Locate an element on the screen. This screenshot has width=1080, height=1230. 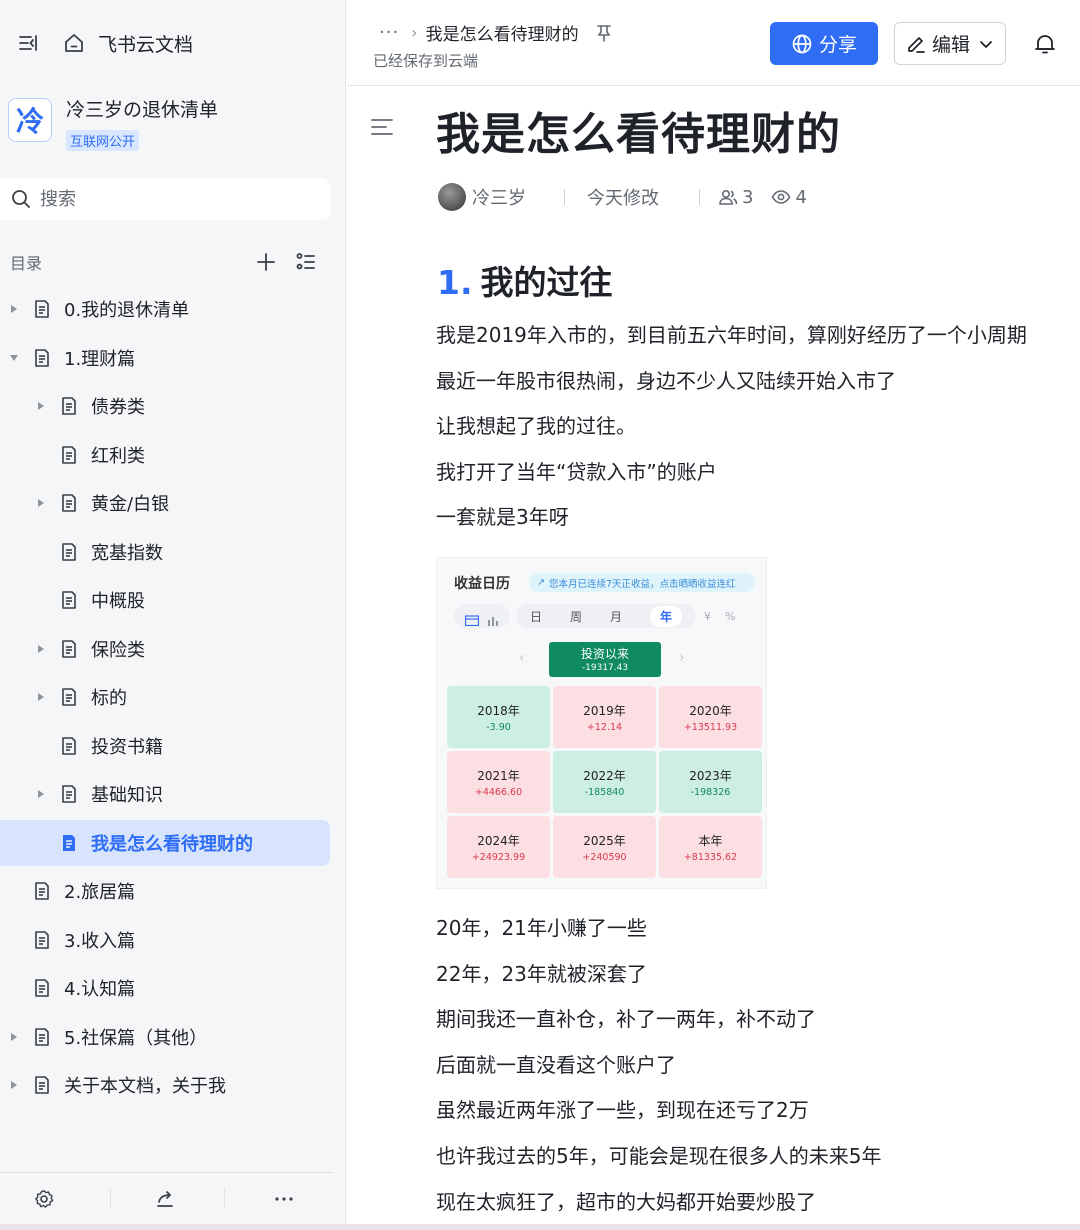
search-box is located at coordinates (165, 199).